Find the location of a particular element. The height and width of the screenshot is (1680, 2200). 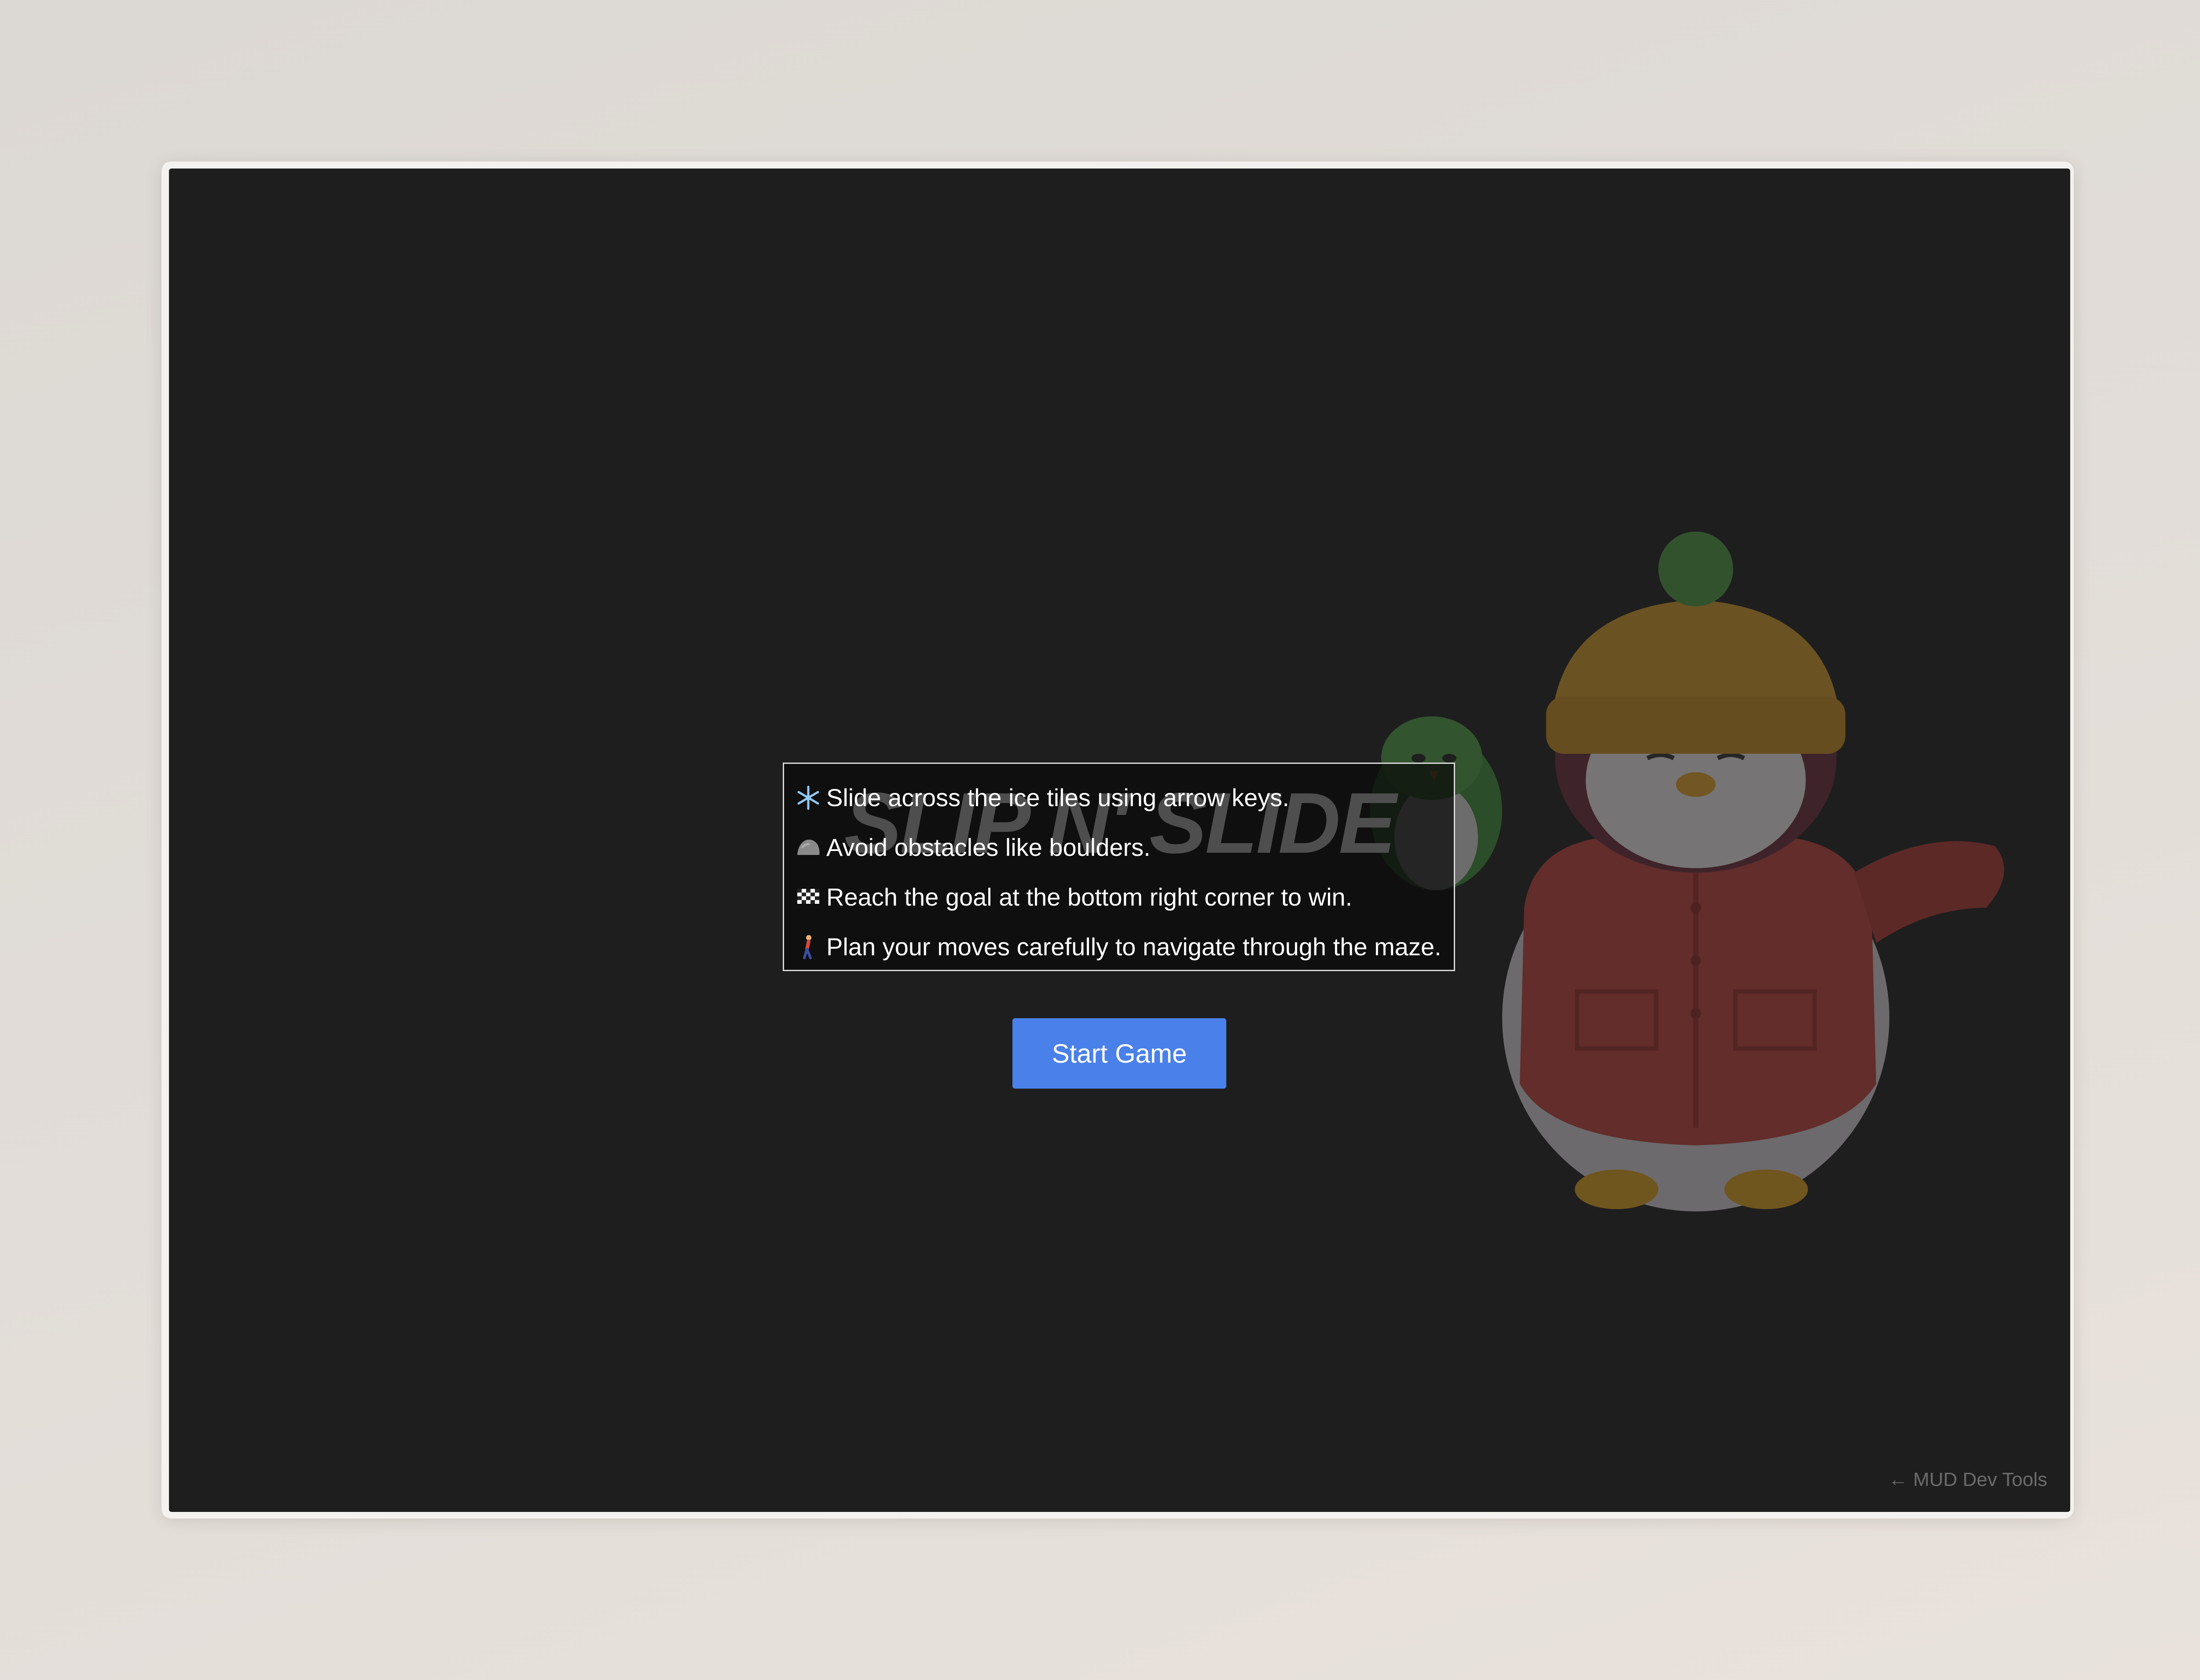

big-penguin is located at coordinates (1753, 871).